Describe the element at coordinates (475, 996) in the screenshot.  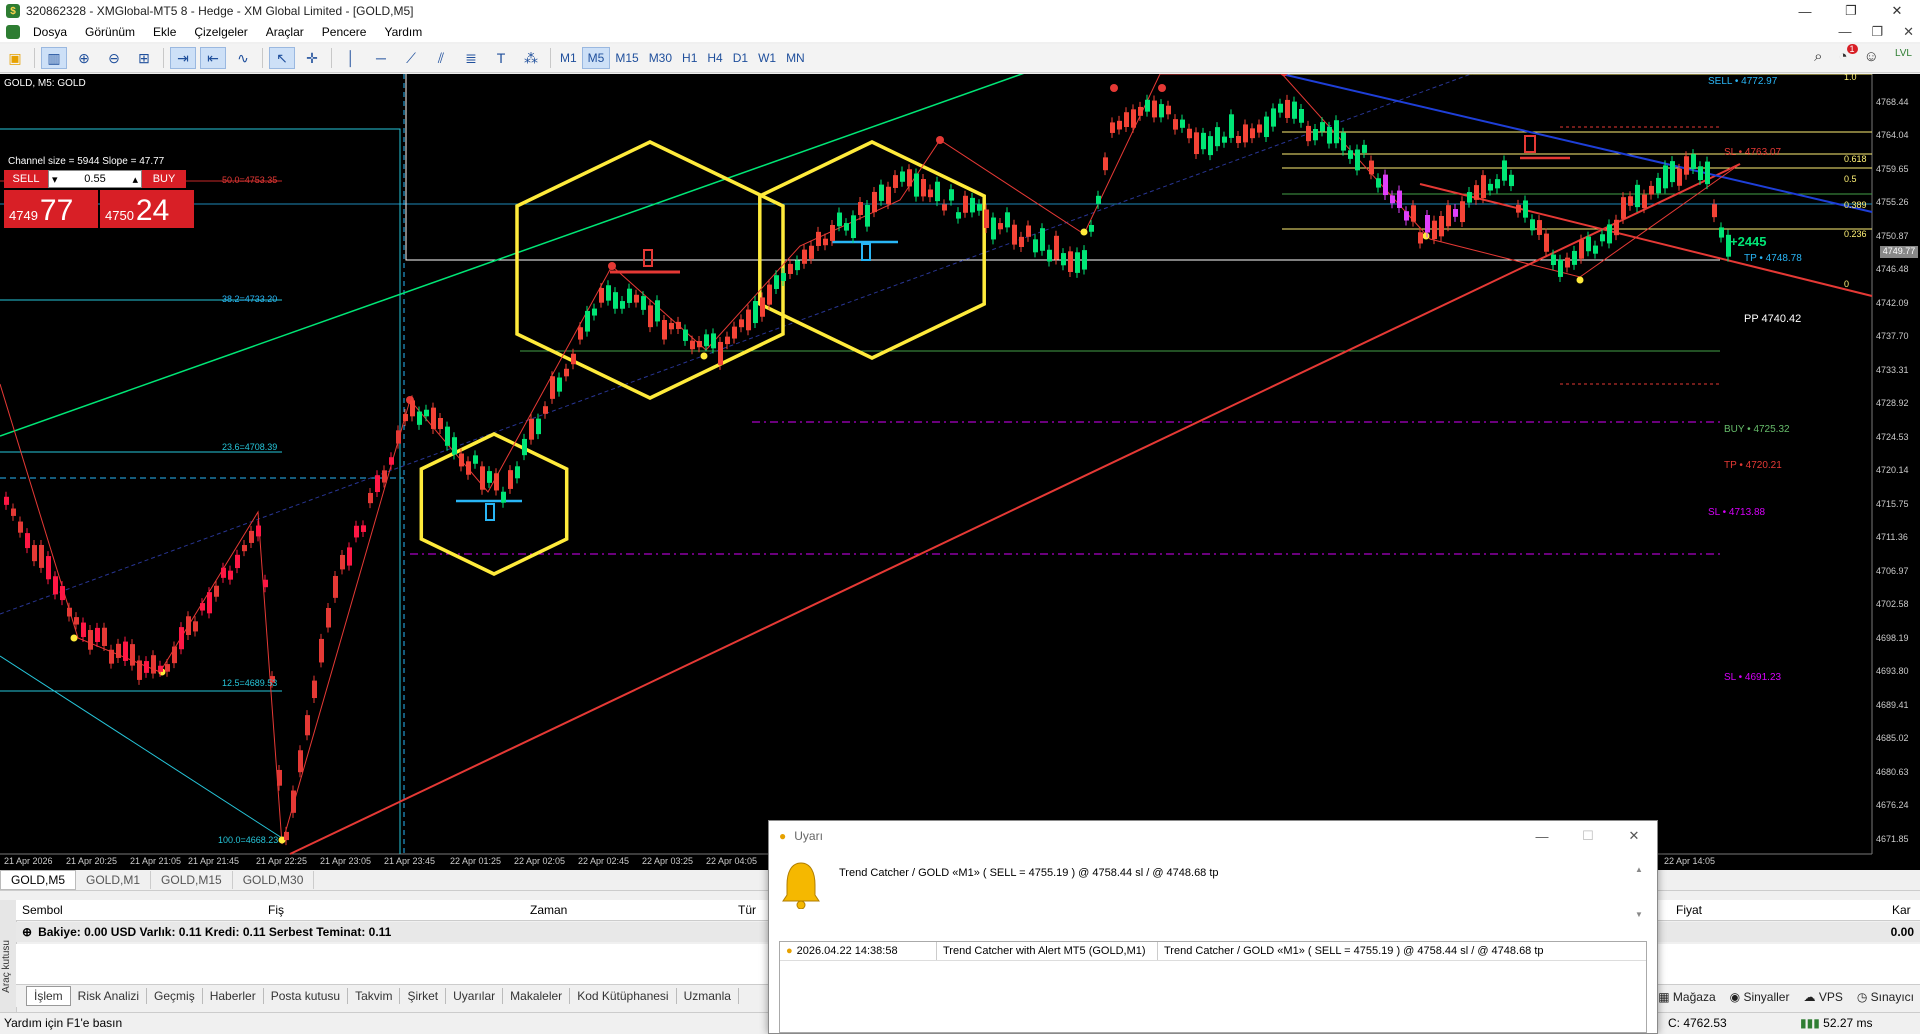
I see `tab-alerts: Uyarılar` at that location.